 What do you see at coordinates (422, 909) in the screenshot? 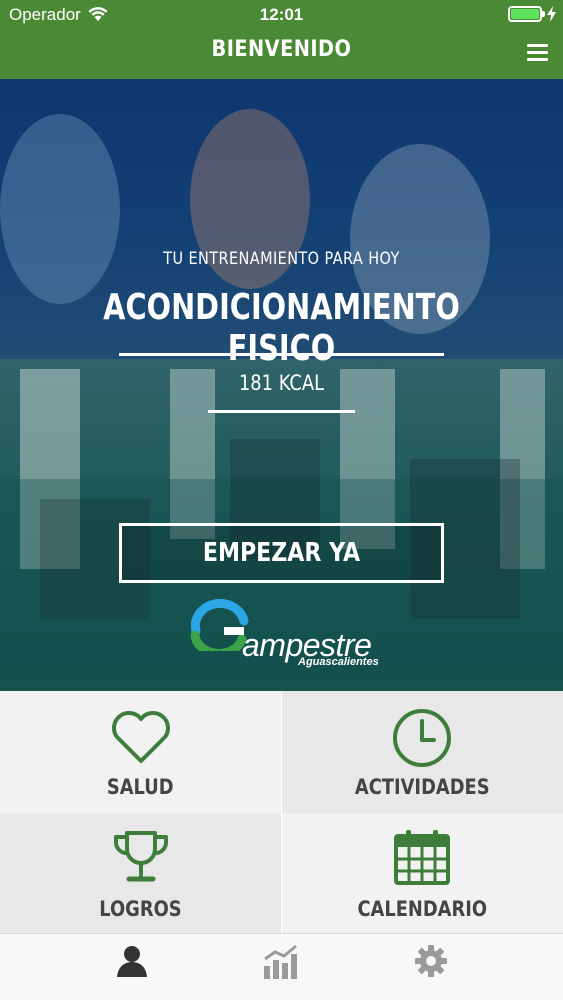
I see `tile-label-calendario: CALENDARIO` at bounding box center [422, 909].